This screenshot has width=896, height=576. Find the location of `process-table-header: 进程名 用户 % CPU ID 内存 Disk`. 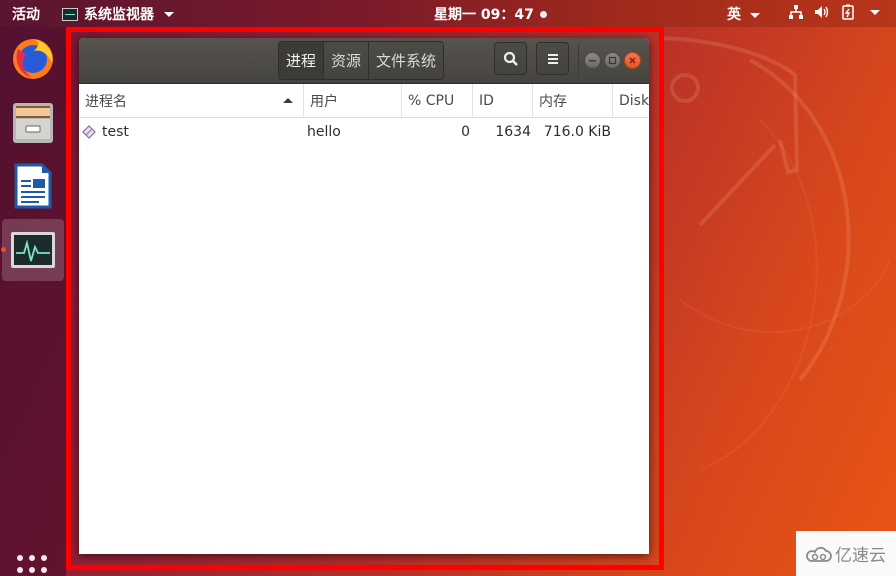

process-table-header: 进程名 用户 % CPU ID 内存 Disk is located at coordinates (364, 101).